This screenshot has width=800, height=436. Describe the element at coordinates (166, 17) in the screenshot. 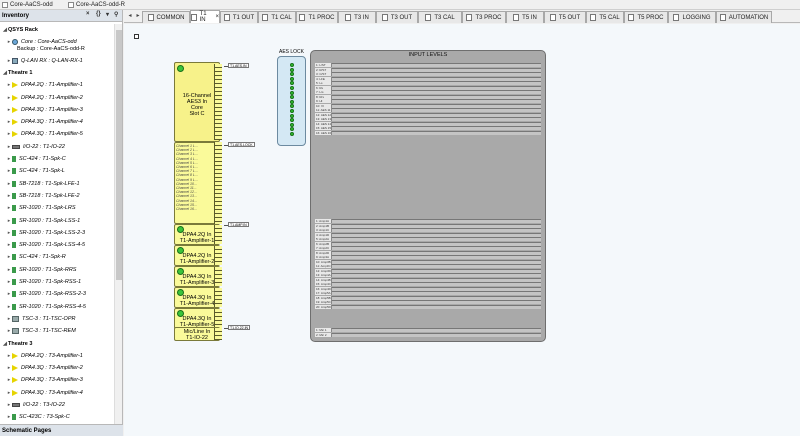

I see `tab-common: COMMON` at that location.